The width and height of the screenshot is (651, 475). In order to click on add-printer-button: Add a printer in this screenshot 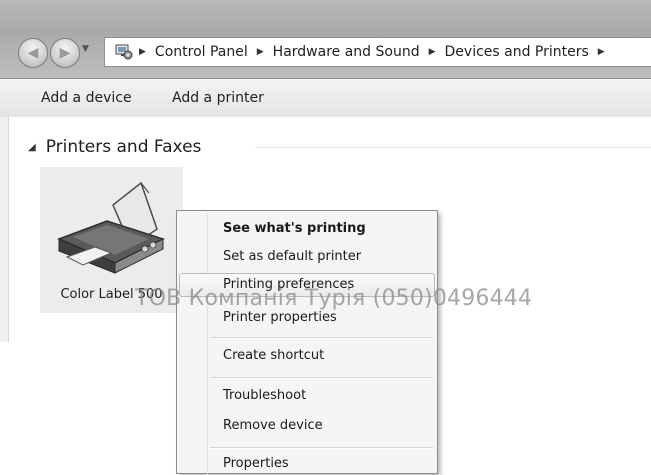, I will do `click(218, 98)`.